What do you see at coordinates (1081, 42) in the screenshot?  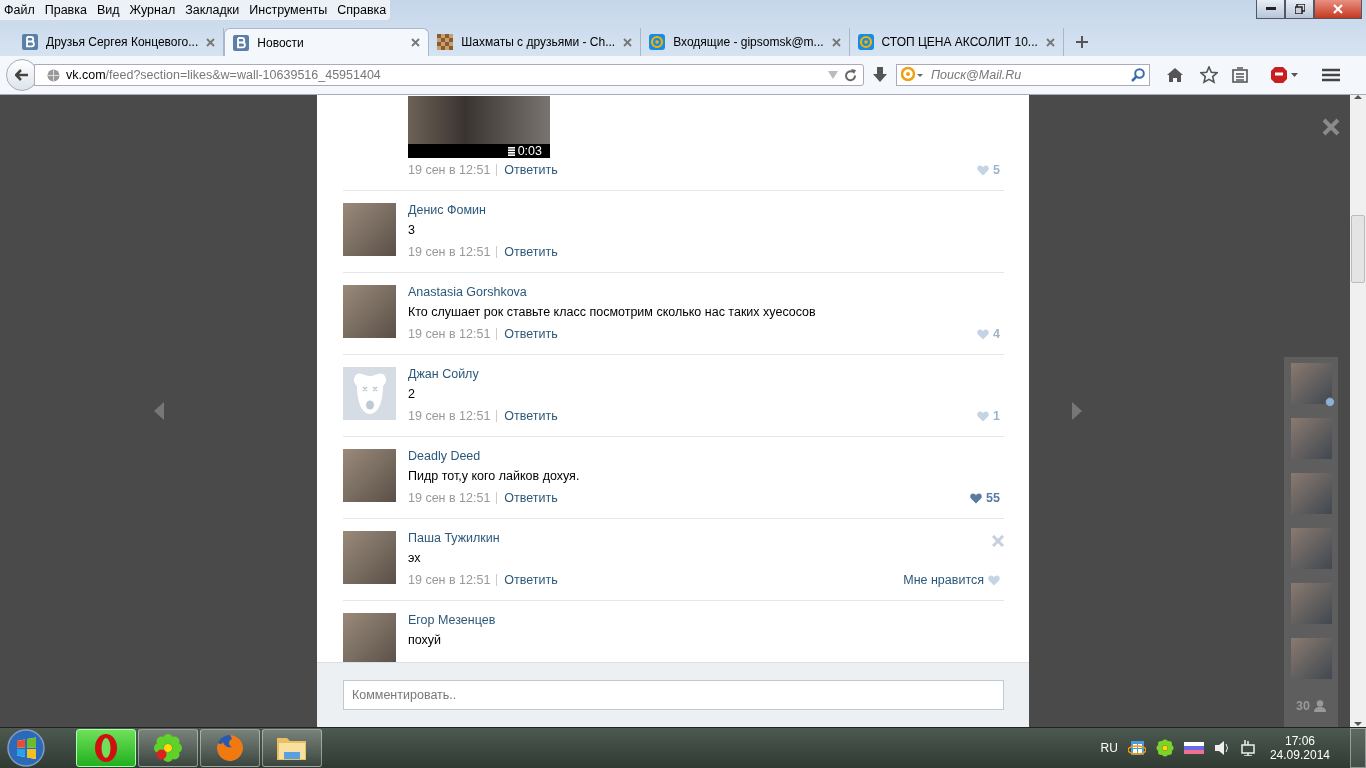 I see `new-tab-icon` at bounding box center [1081, 42].